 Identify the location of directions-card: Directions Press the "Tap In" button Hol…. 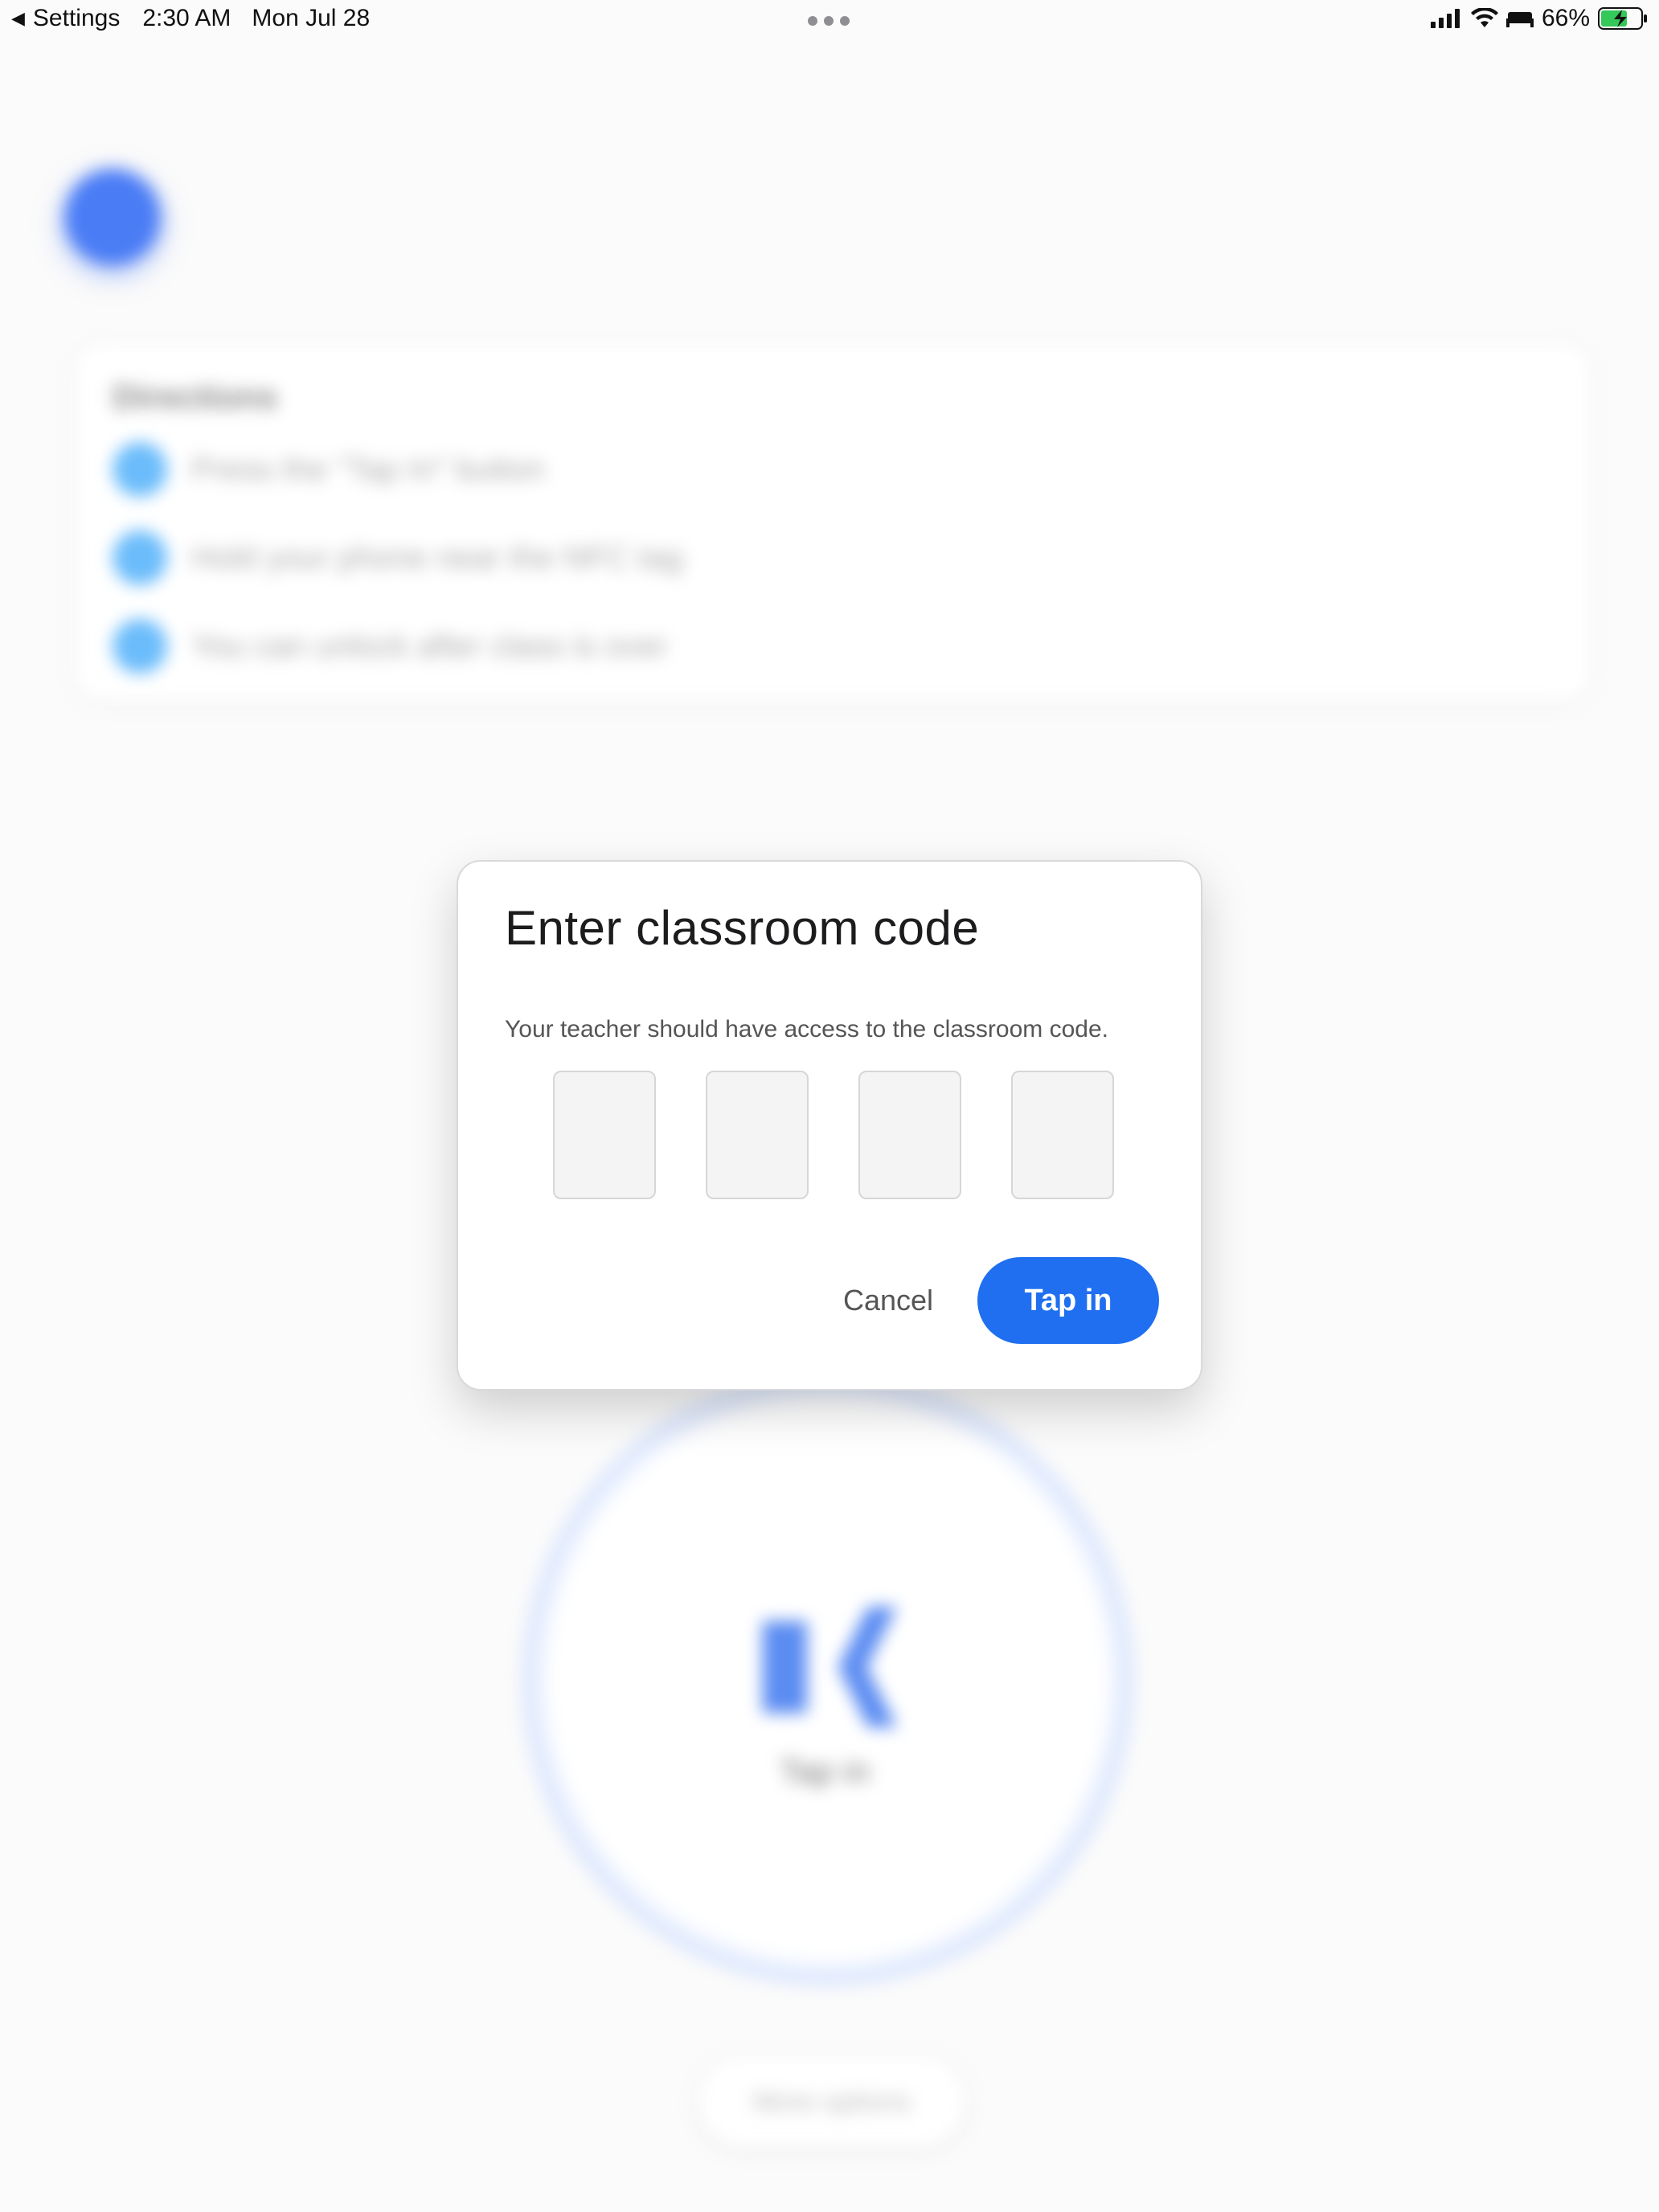
(832, 522).